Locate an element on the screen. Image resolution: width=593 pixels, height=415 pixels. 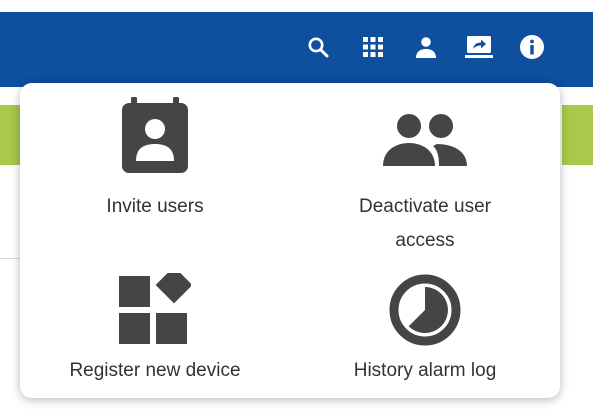
widgets-icon is located at coordinates (156, 308).